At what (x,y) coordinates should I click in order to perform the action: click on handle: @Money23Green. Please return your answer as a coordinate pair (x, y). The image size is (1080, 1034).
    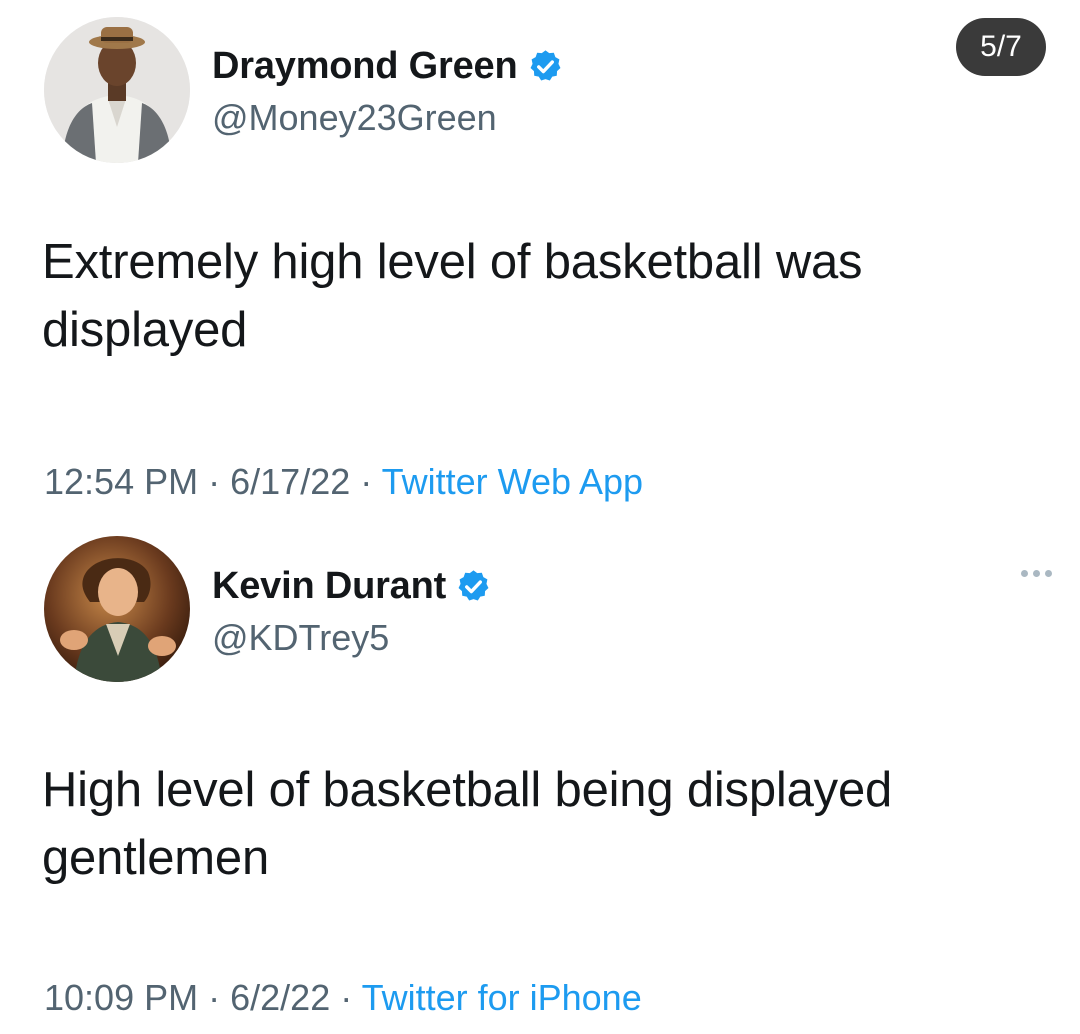
    Looking at the image, I should click on (354, 118).